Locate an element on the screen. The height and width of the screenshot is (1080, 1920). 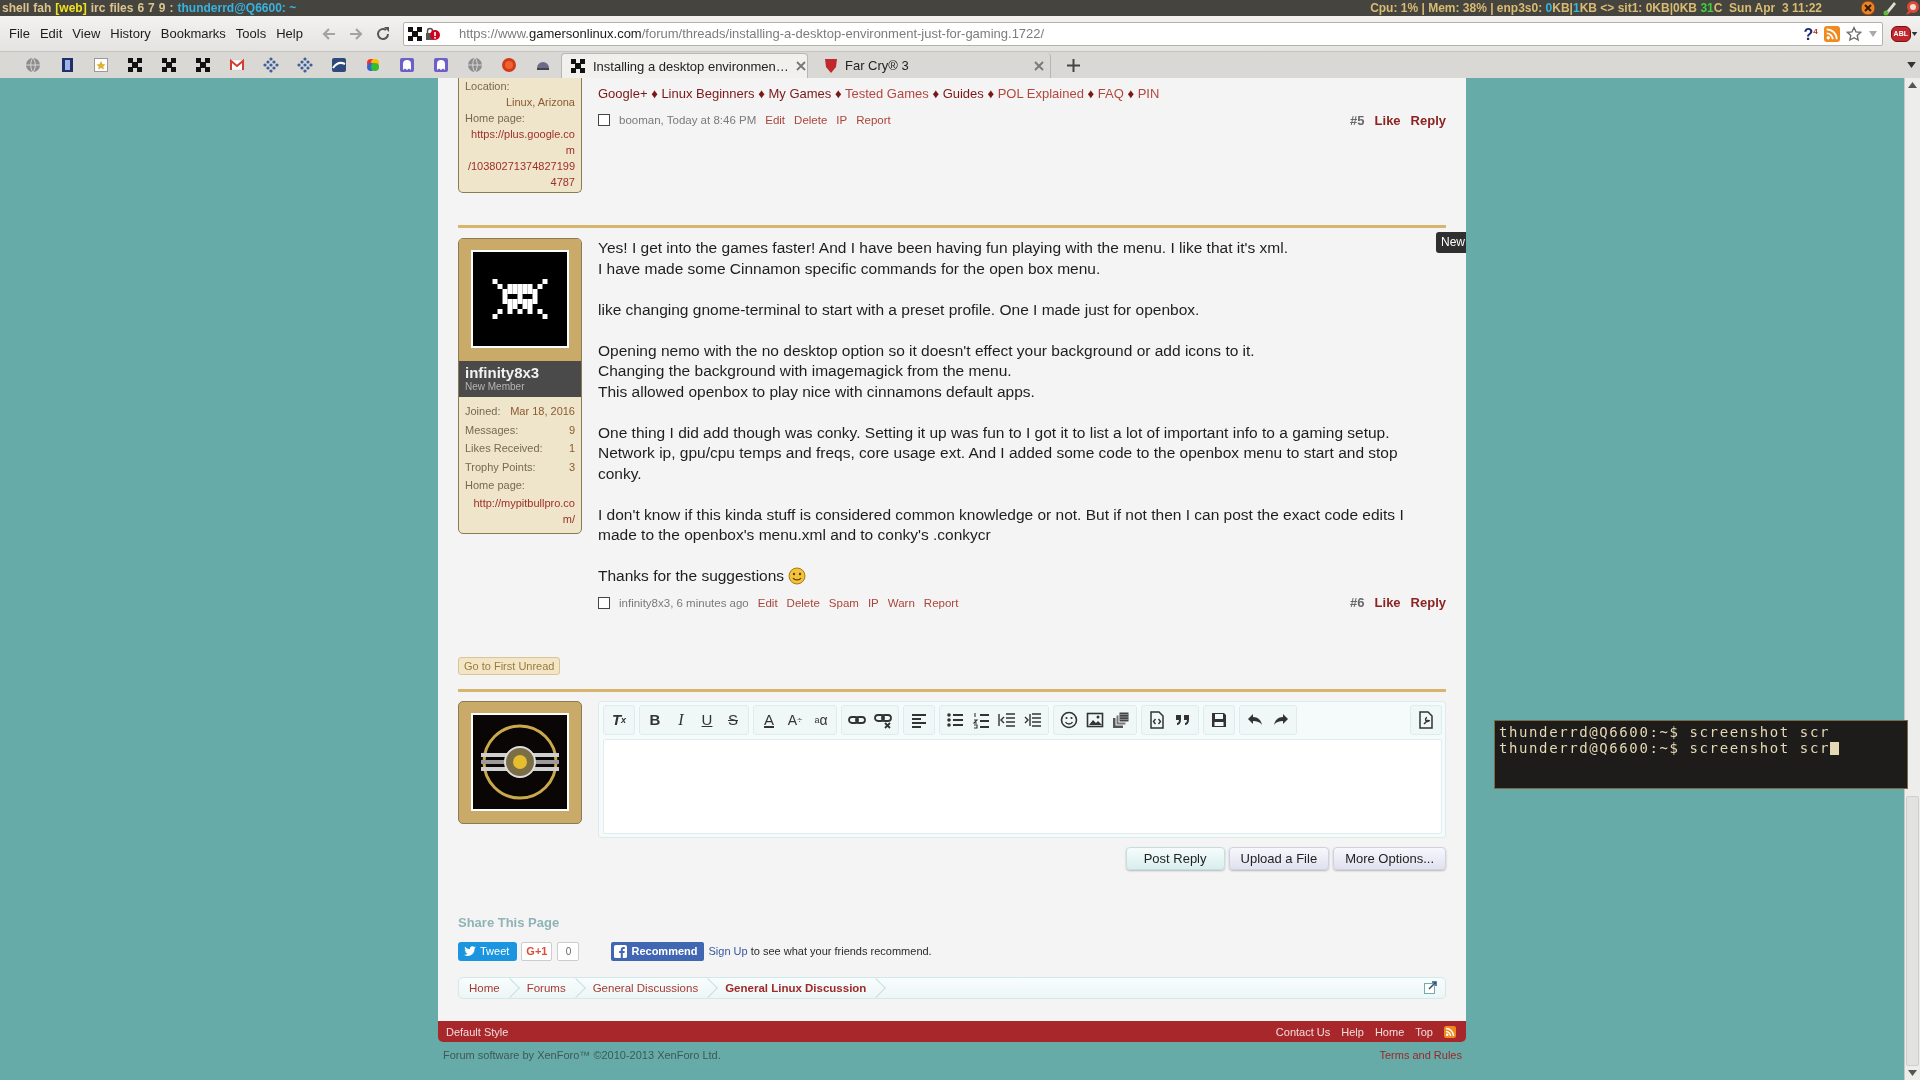
seal-icon is located at coordinates (509, 65).